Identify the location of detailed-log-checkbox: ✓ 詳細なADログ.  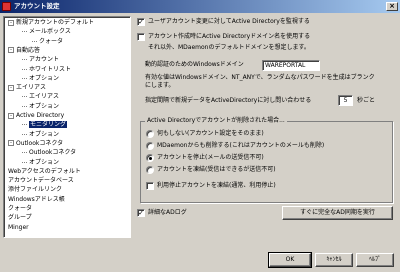
(162, 213).